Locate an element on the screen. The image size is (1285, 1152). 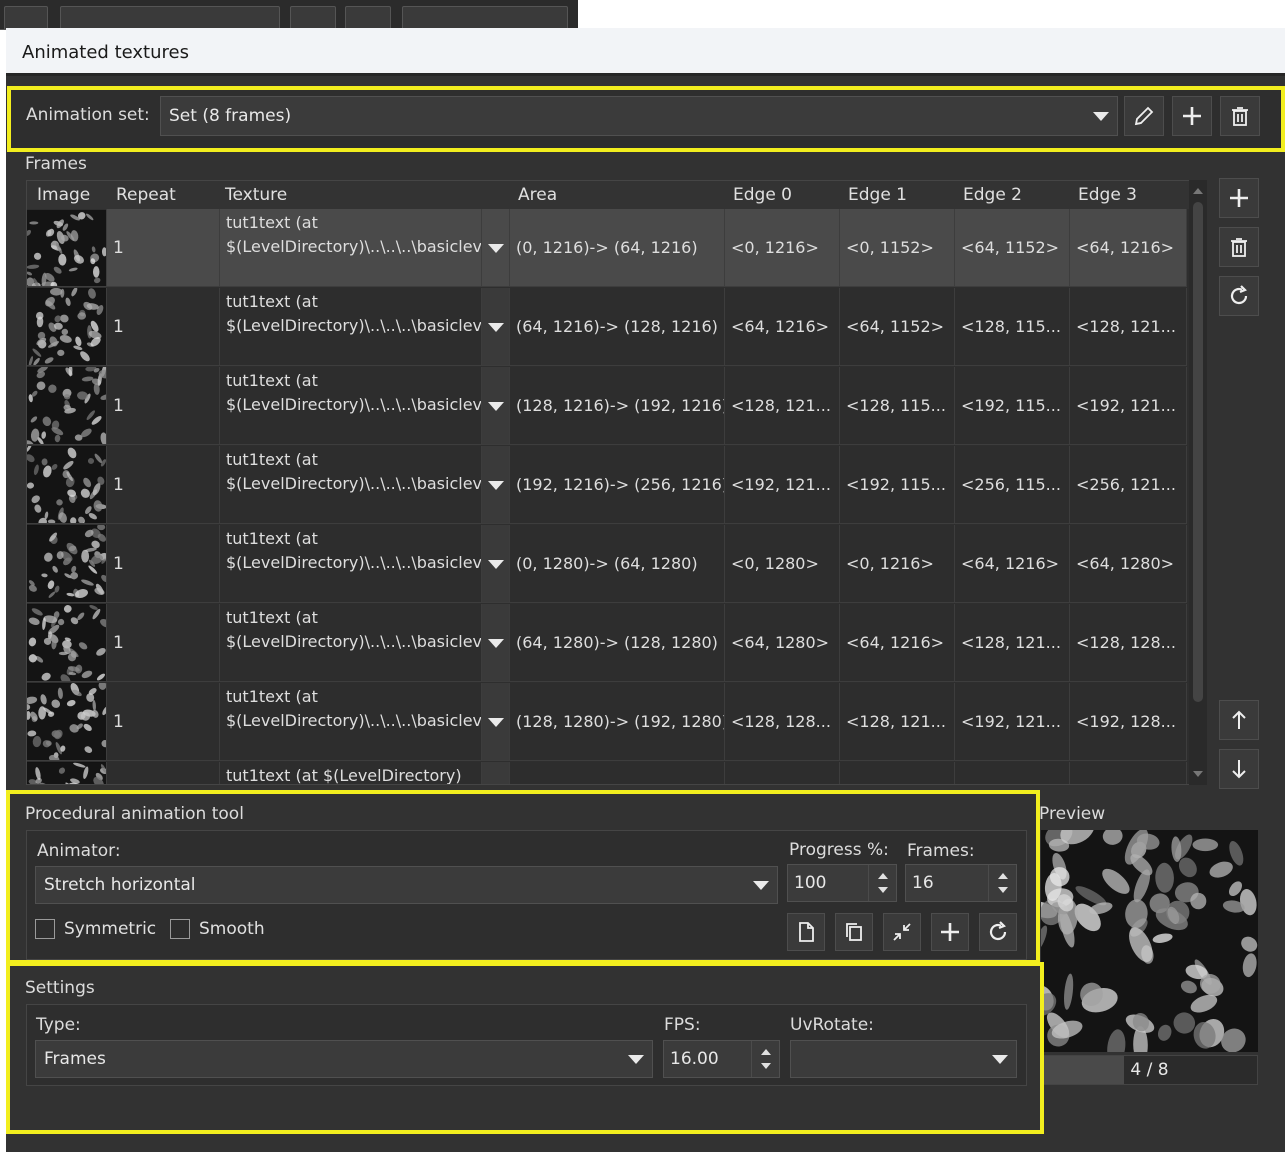
area-cell: (192, 1216)-> (256, 1216) is located at coordinates (617, 485).